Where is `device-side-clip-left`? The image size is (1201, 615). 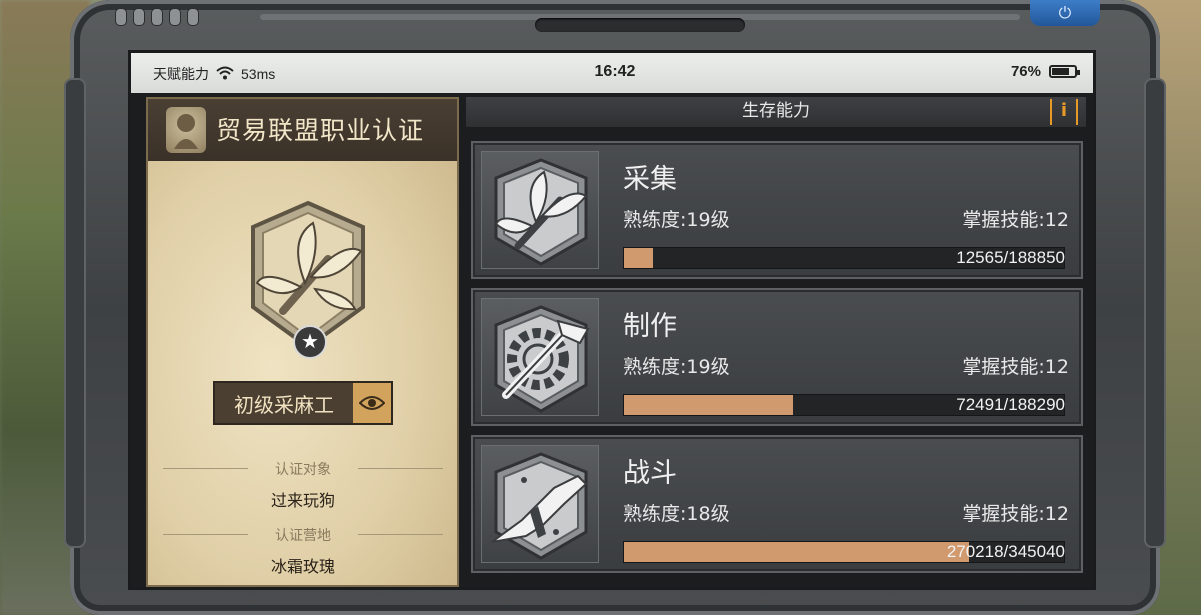 device-side-clip-left is located at coordinates (75, 313).